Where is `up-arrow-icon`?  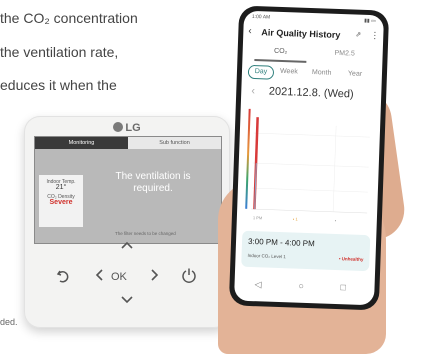
up-arrow-icon is located at coordinates (127, 245).